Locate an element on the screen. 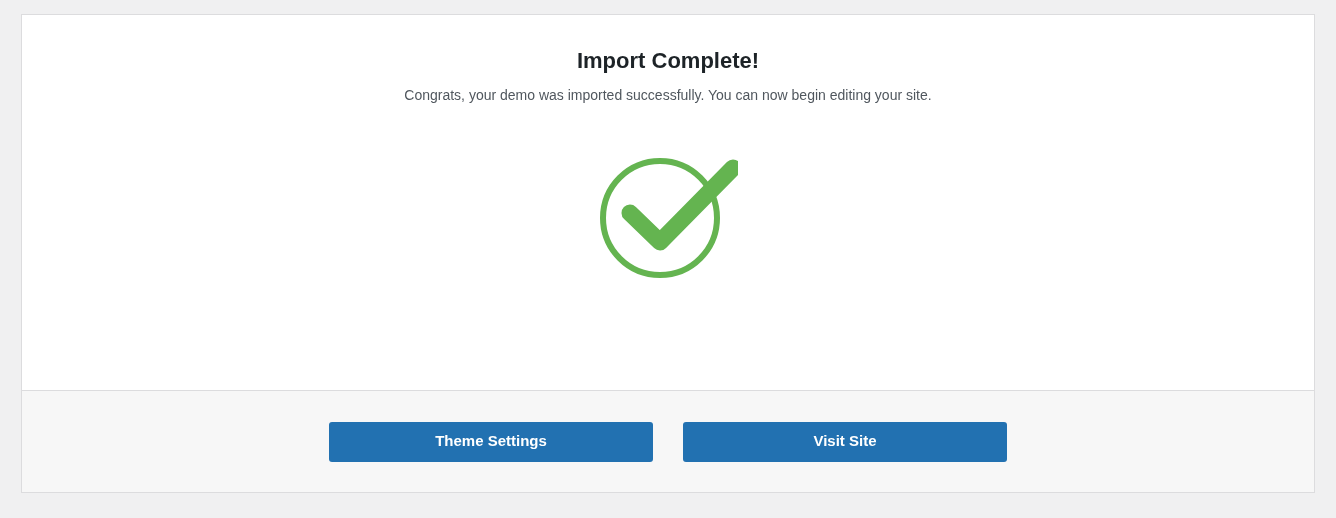 Image resolution: width=1336 pixels, height=518 pixels. action-button: Visit Site is located at coordinates (845, 441).